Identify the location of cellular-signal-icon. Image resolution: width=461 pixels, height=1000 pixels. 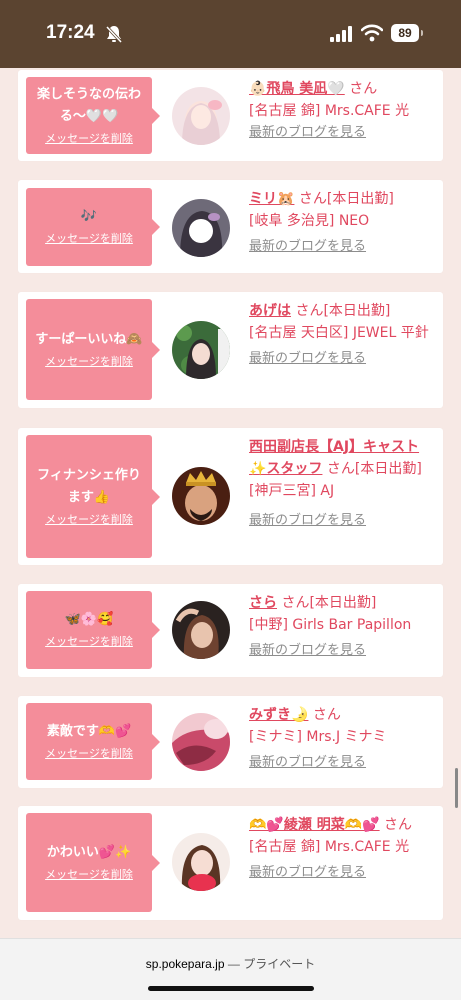
(341, 34).